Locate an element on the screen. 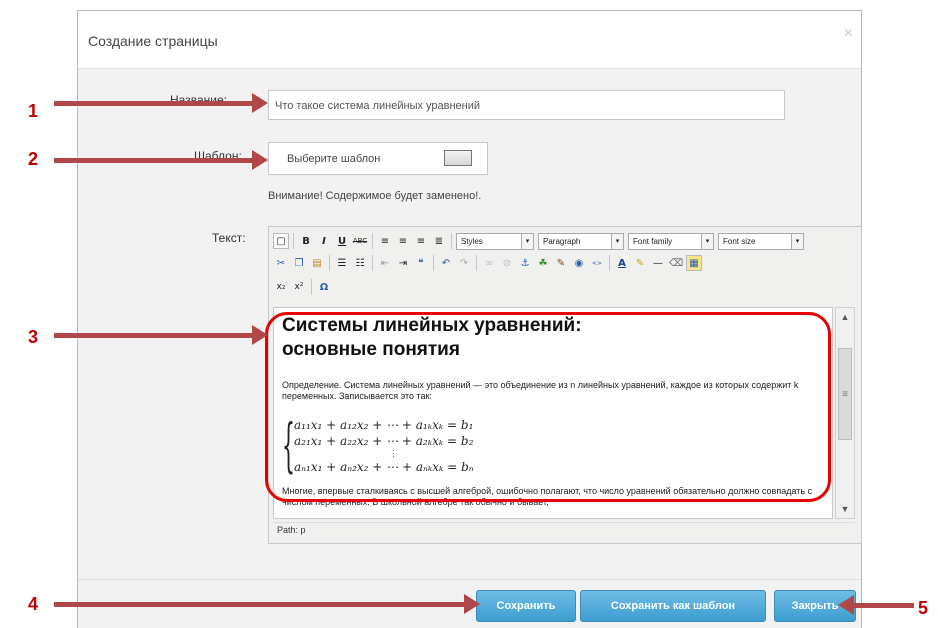  text-color-icon: A is located at coordinates (622, 263).